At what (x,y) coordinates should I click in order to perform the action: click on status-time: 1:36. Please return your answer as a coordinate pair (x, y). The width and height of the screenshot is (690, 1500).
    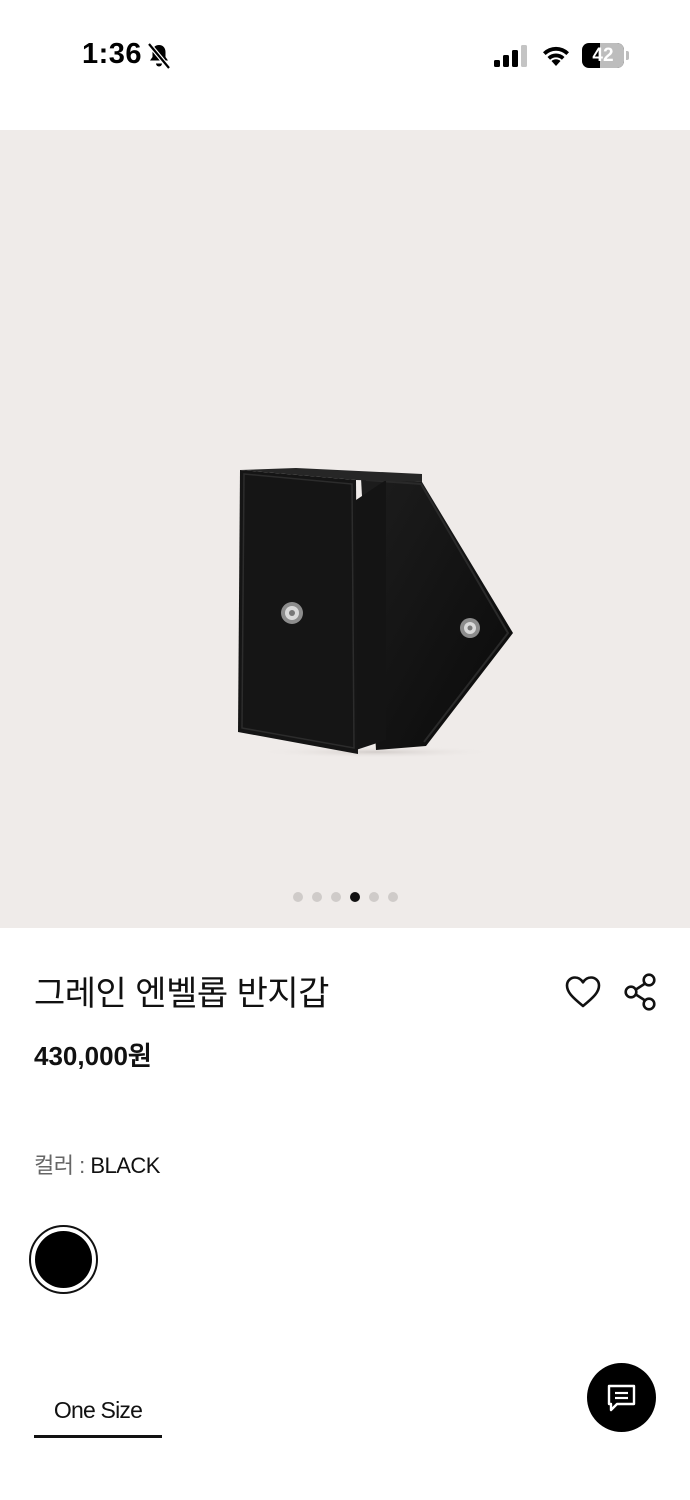
    Looking at the image, I should click on (112, 54).